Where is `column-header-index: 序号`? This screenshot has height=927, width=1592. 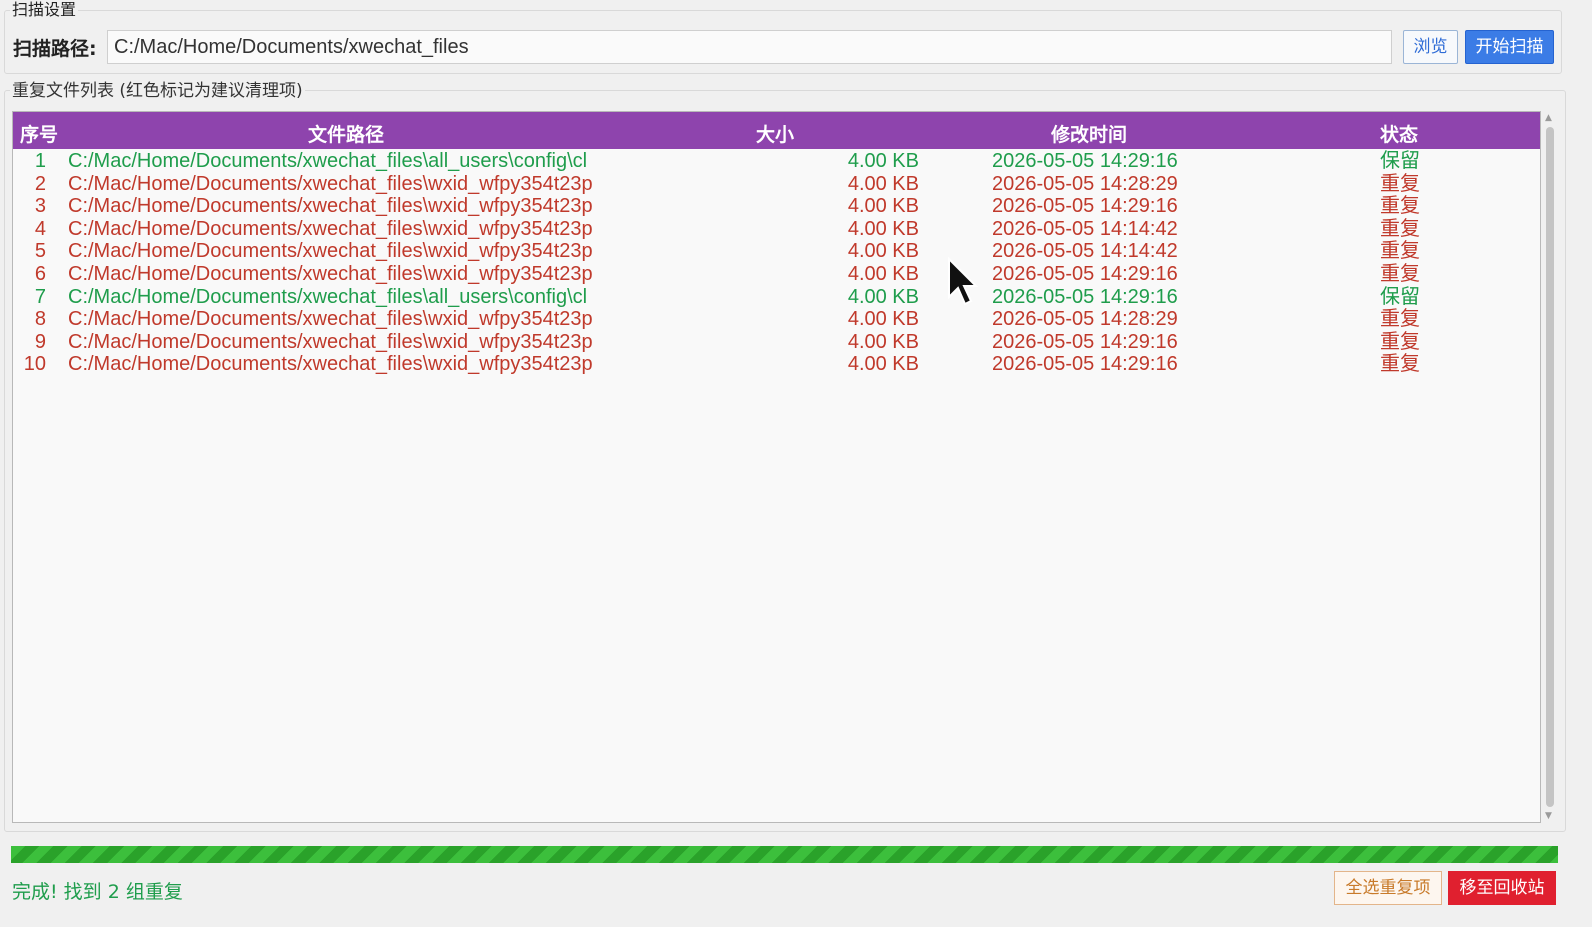 column-header-index: 序号 is located at coordinates (39, 133).